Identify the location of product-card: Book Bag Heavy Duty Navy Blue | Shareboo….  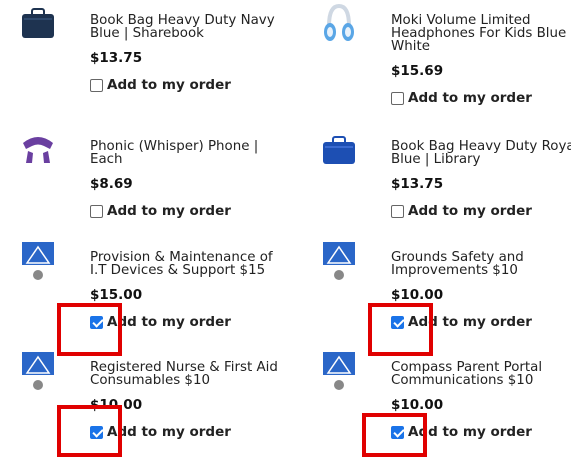
(150, 55).